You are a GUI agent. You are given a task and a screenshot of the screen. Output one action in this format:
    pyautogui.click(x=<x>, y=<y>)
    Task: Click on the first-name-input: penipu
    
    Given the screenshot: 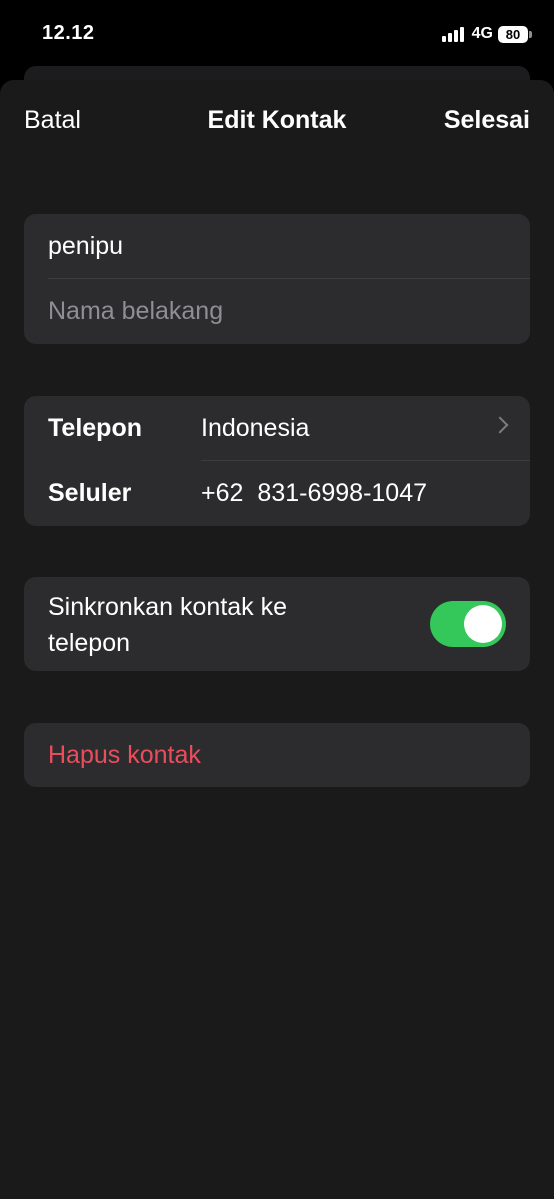 What is the action you would take?
    pyautogui.click(x=289, y=246)
    